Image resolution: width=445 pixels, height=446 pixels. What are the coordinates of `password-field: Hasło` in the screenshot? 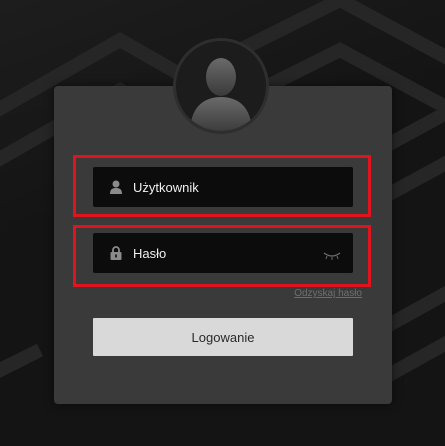 It's located at (223, 253).